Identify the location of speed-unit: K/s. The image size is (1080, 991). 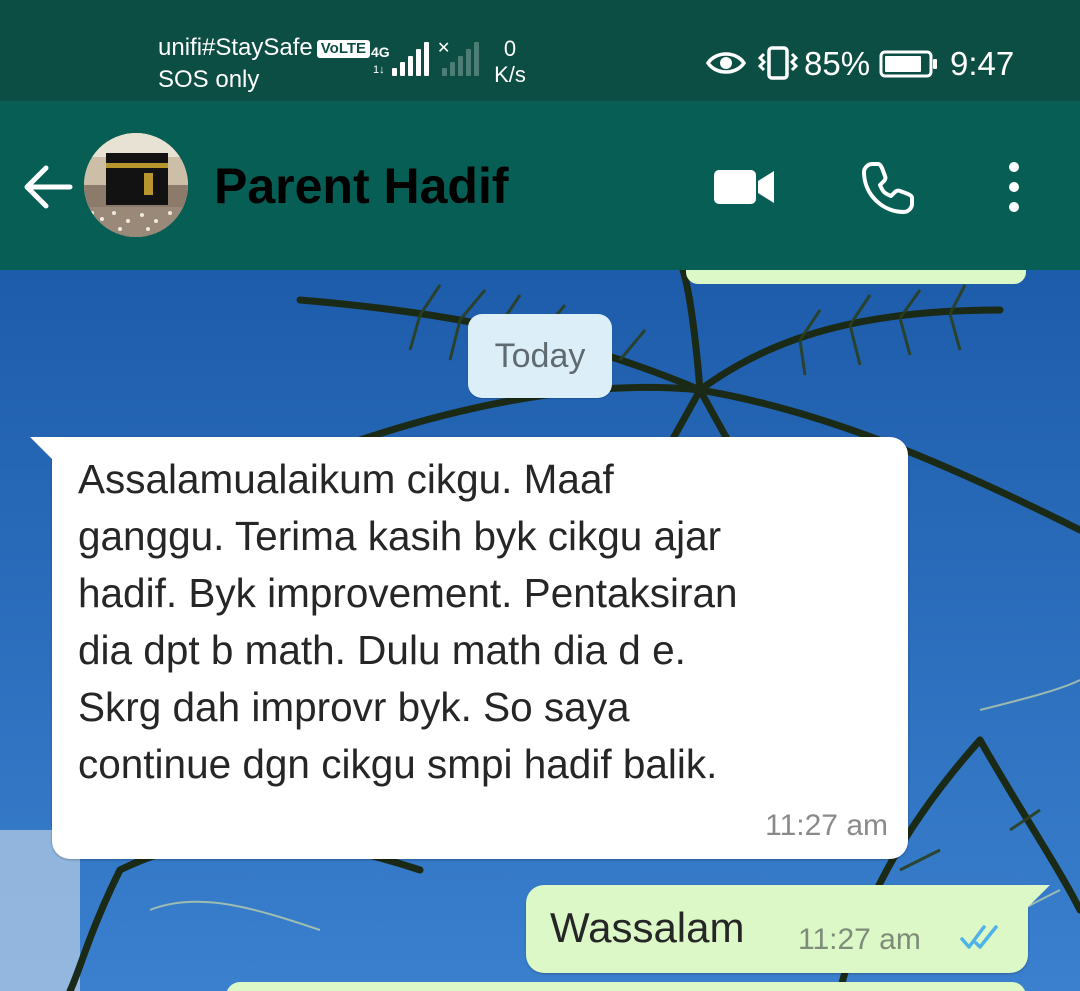
(510, 74).